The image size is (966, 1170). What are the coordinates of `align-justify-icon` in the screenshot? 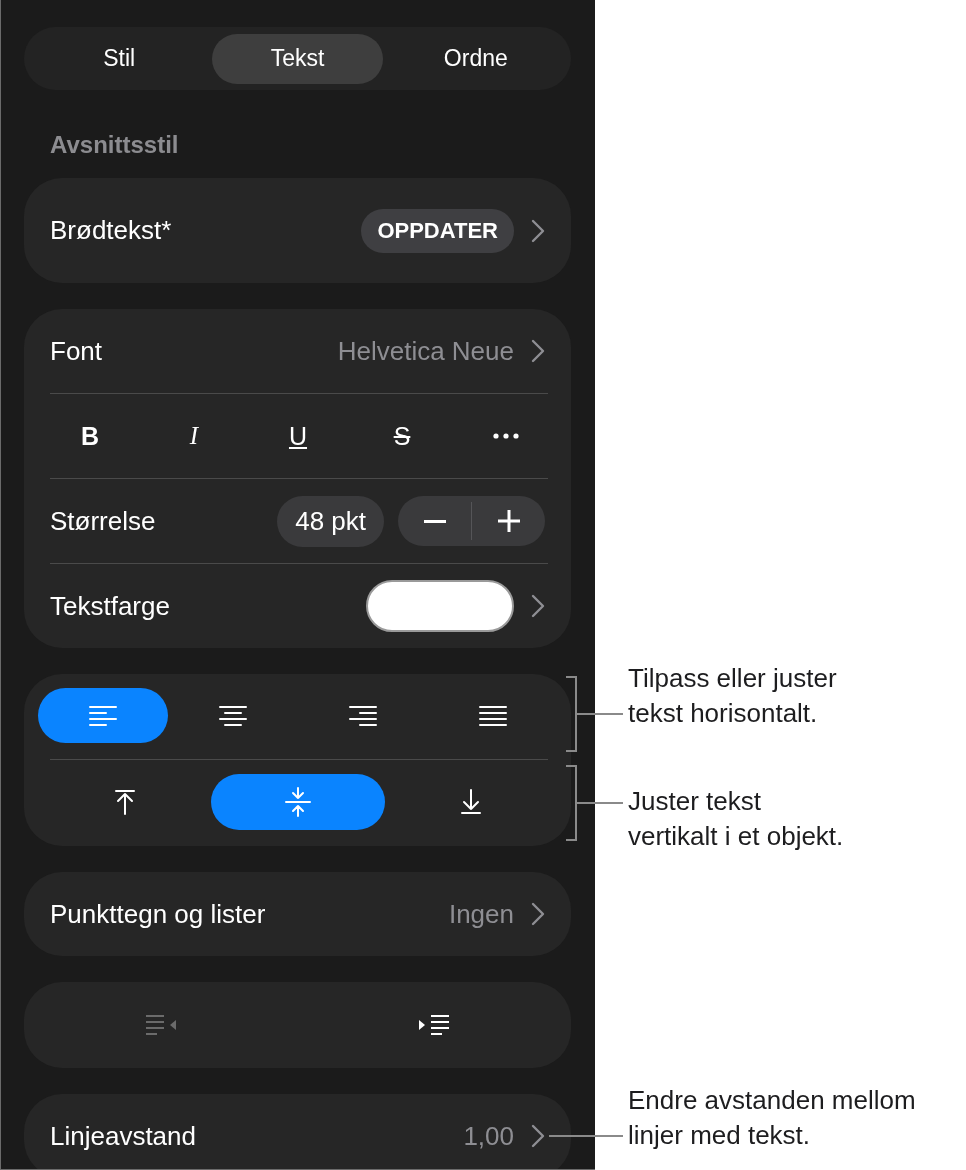 It's located at (493, 715).